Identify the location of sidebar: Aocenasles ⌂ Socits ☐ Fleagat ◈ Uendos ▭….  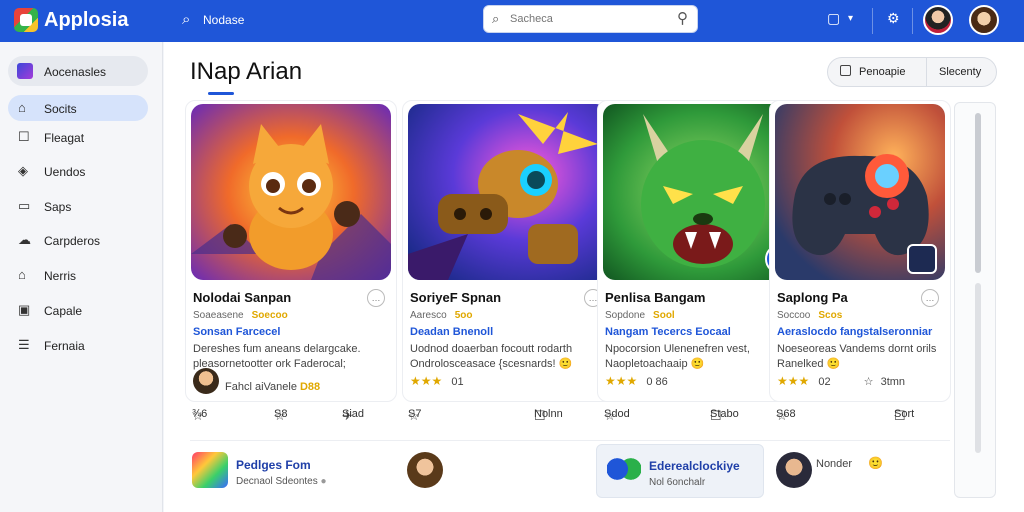
(81, 277).